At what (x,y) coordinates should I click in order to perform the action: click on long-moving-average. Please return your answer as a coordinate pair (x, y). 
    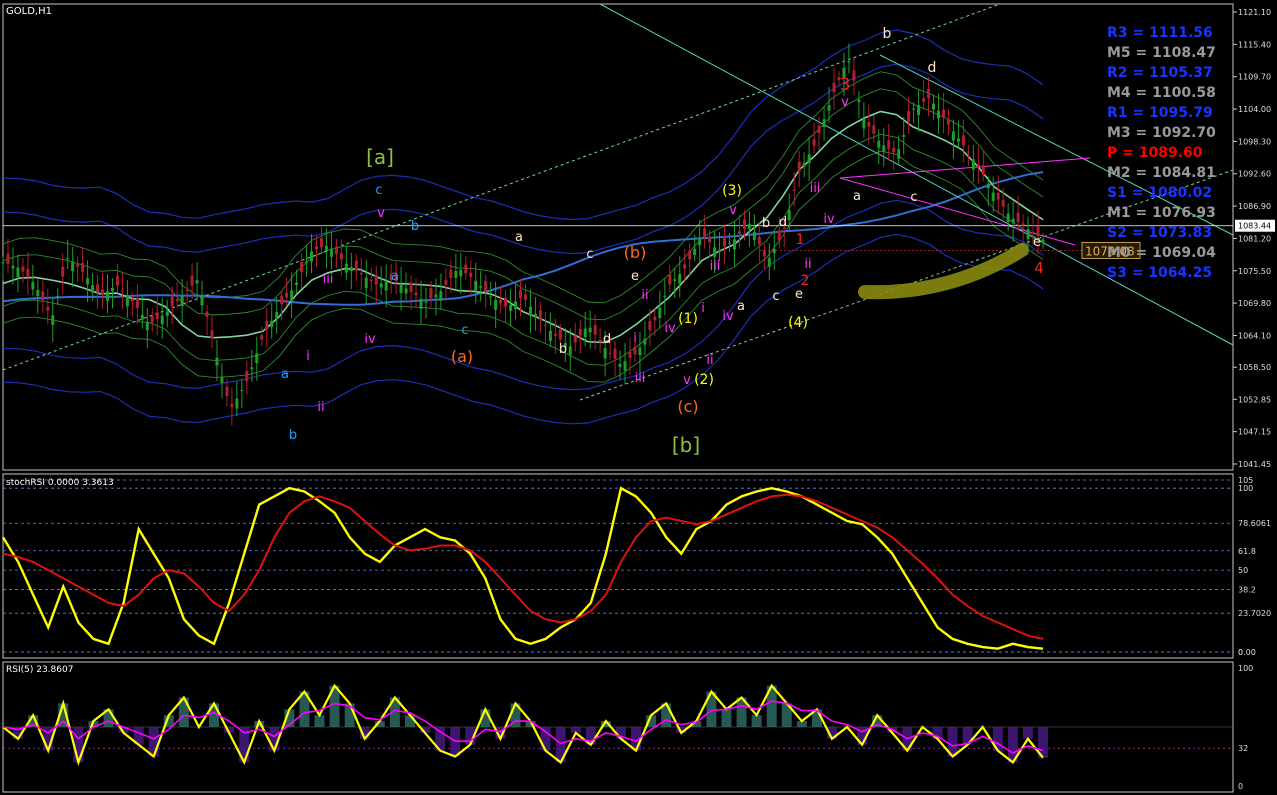
    Looking at the image, I should click on (523, 238).